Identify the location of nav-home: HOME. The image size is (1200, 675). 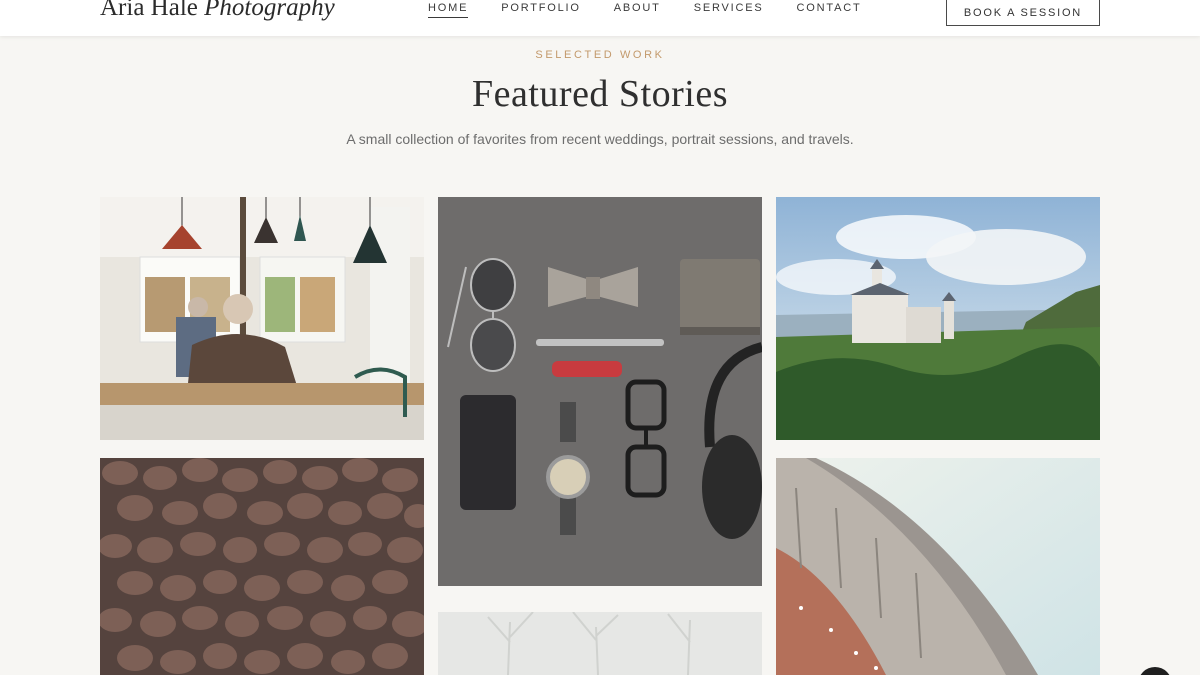
(448, 10).